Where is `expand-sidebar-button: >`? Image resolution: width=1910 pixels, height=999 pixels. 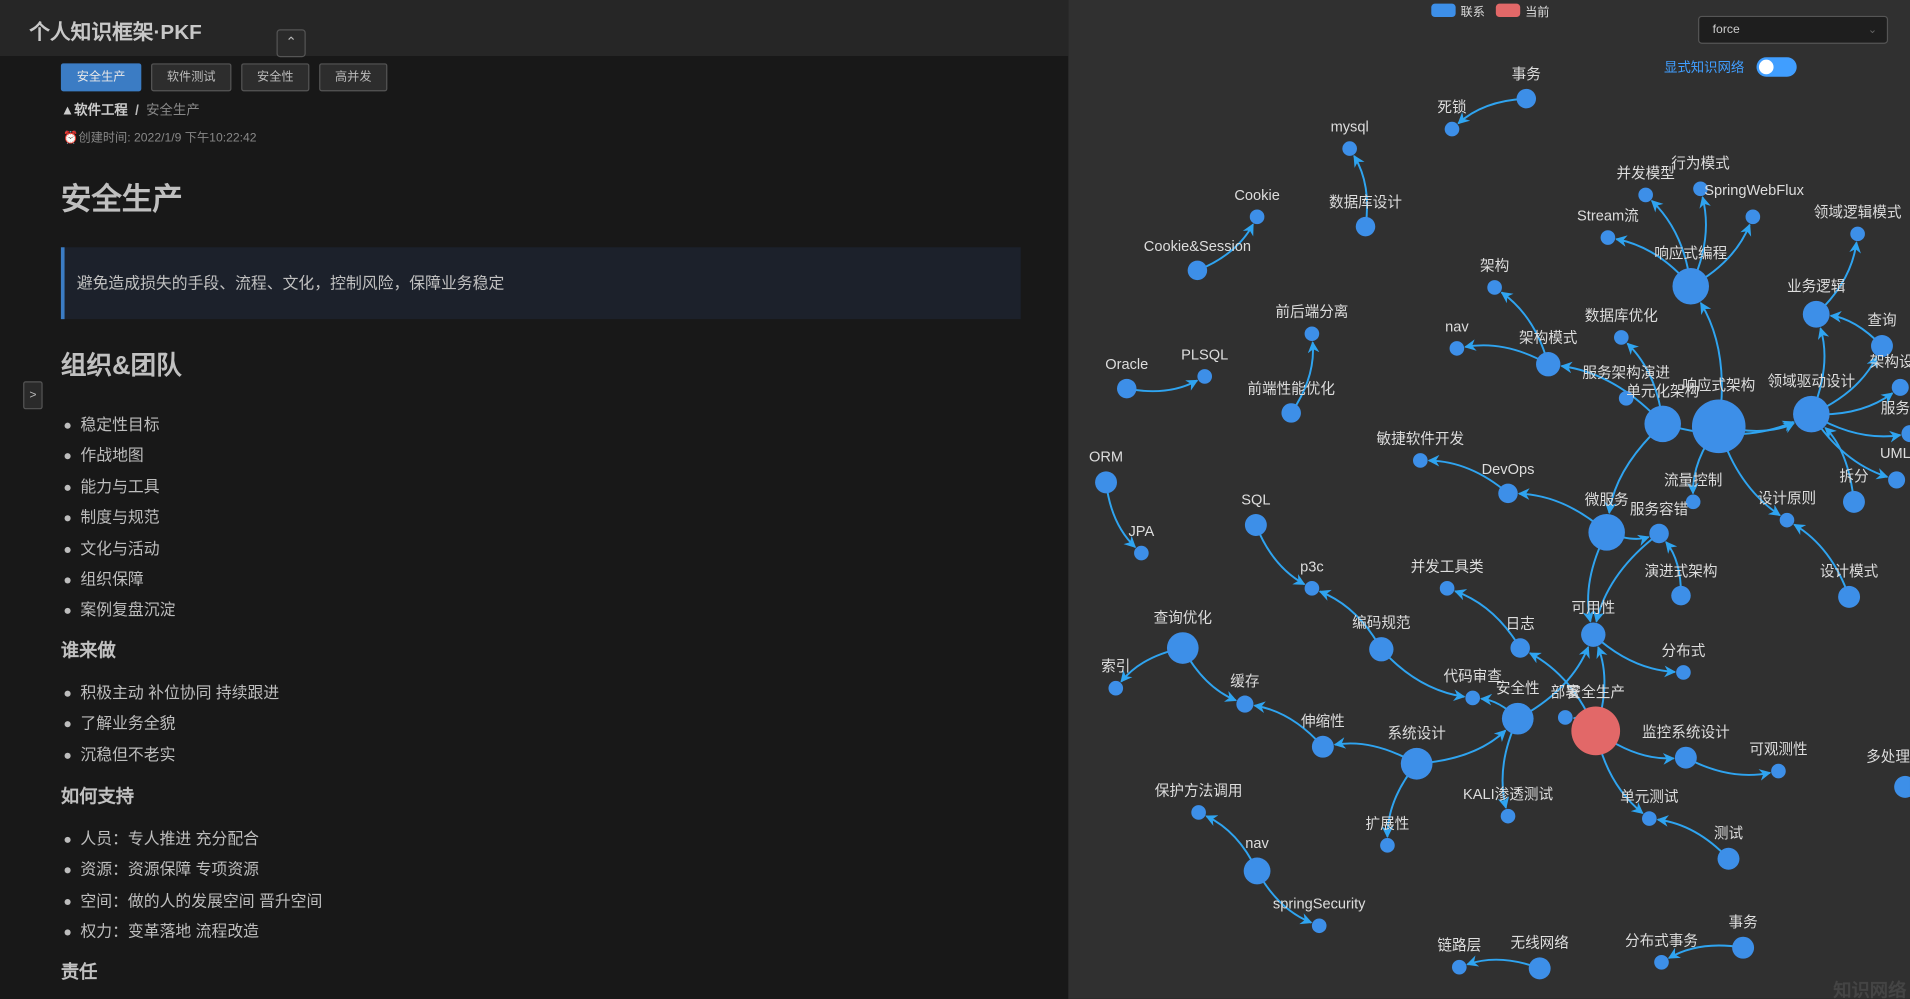 expand-sidebar-button: > is located at coordinates (33, 395).